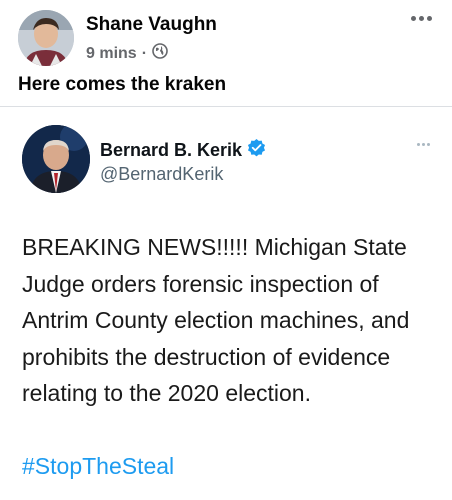 The height and width of the screenshot is (500, 452). What do you see at coordinates (151, 25) in the screenshot?
I see `post-author-name: Shane Vaughn` at bounding box center [151, 25].